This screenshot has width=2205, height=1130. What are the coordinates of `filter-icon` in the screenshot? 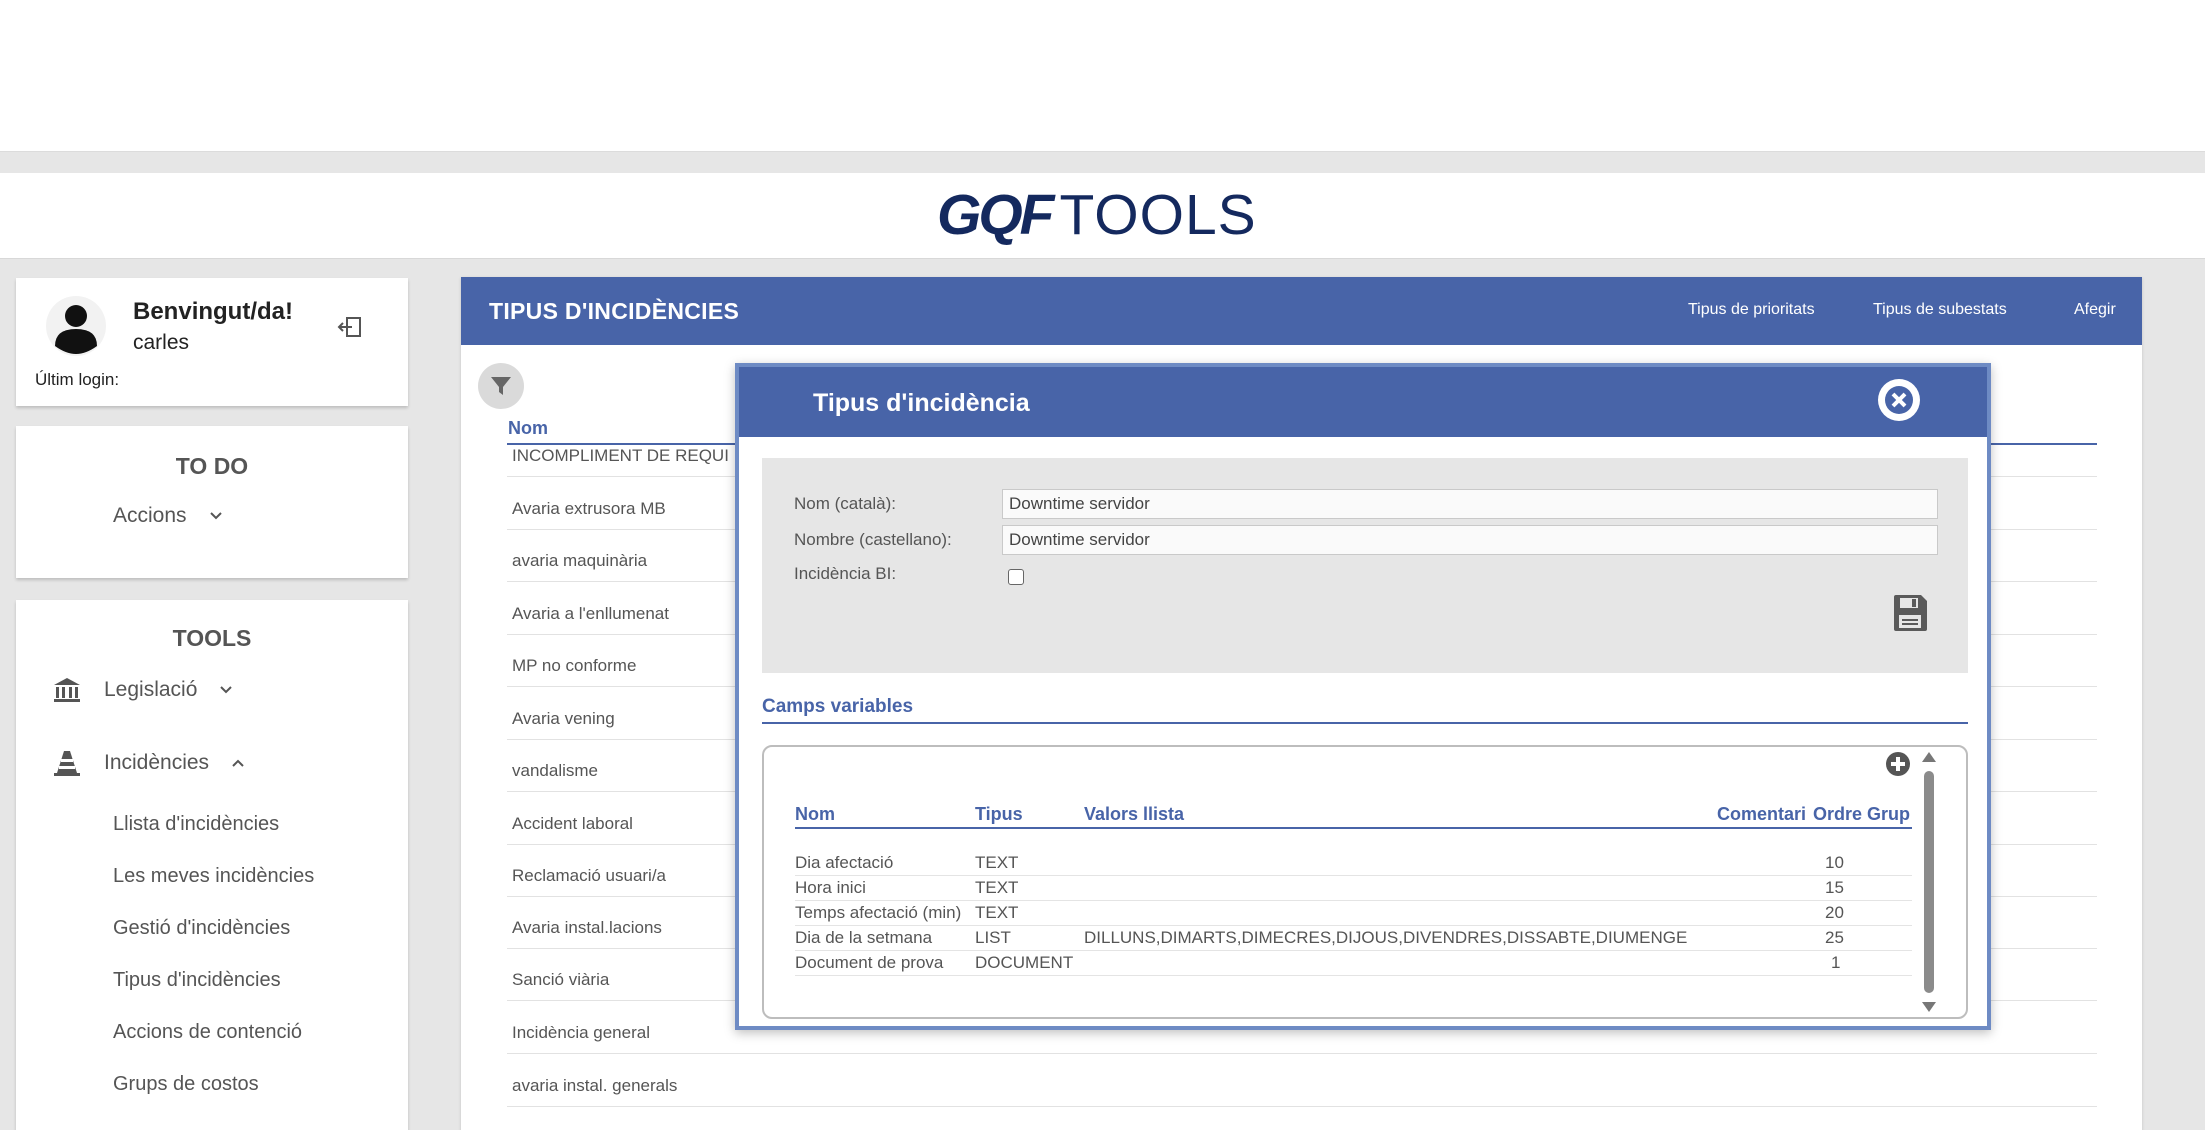 It's located at (501, 386).